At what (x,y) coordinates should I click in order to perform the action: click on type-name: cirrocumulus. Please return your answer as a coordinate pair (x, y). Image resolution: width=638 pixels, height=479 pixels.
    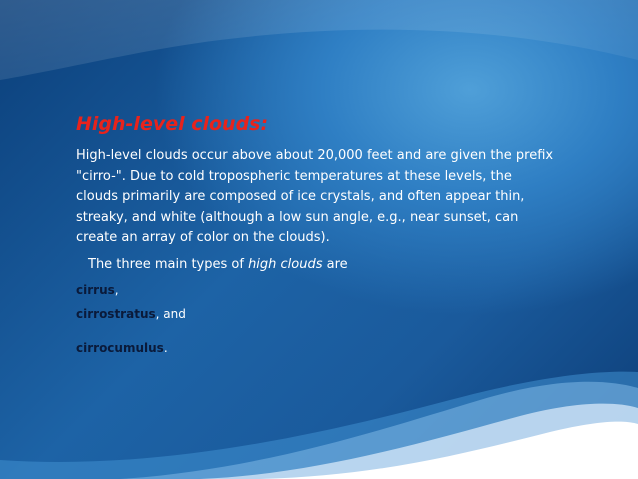
    Looking at the image, I should click on (120, 347).